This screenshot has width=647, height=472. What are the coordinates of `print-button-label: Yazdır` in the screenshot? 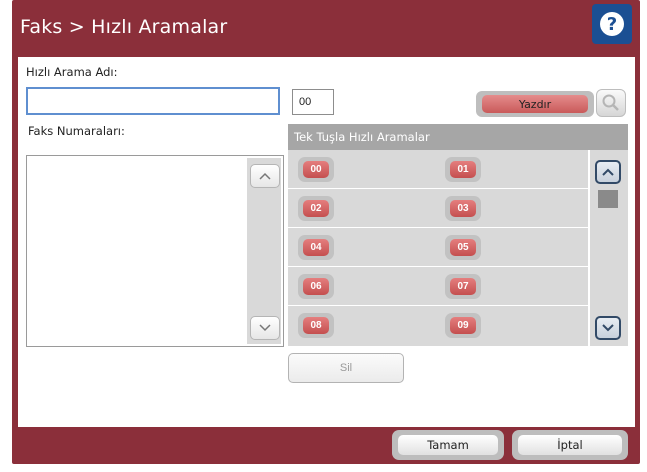 It's located at (535, 104).